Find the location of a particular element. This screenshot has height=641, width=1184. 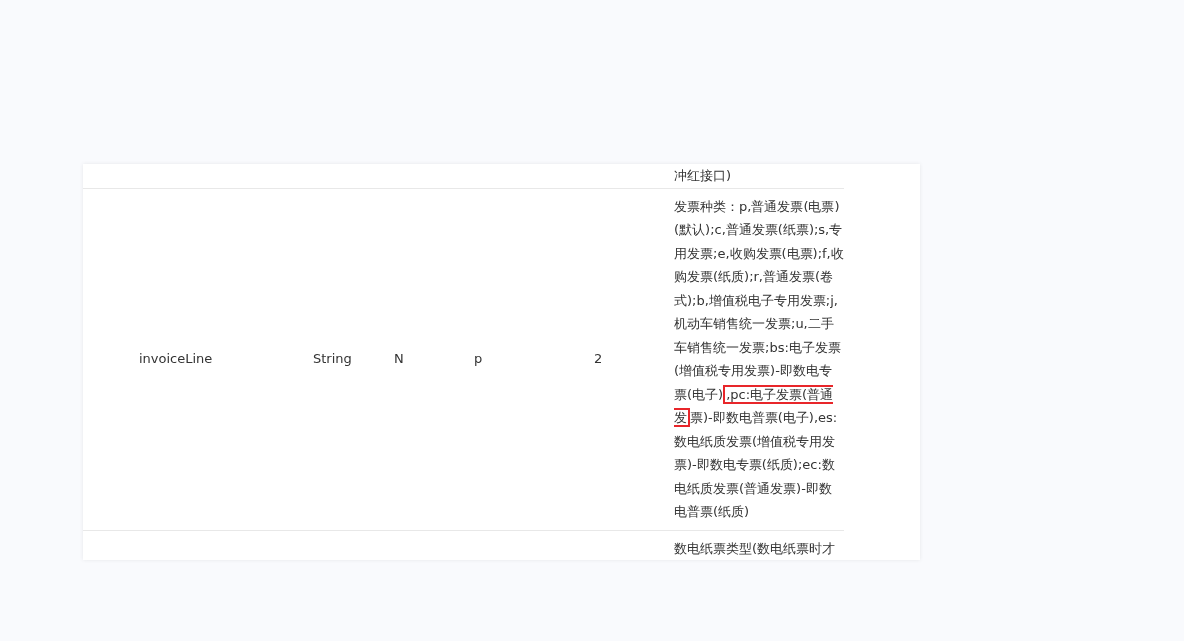

table-cell: String is located at coordinates (332, 359).